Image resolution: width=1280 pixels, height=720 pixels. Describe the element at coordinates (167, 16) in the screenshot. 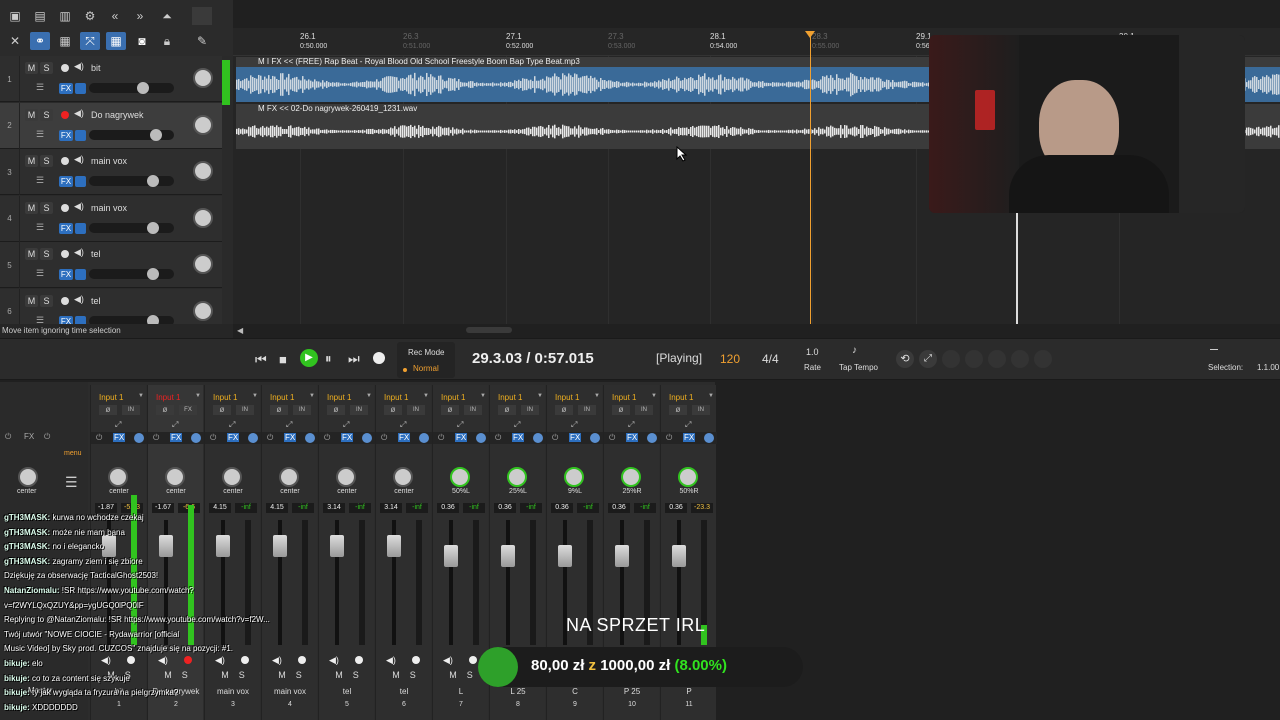

I see `snap-icon: ⏶` at that location.